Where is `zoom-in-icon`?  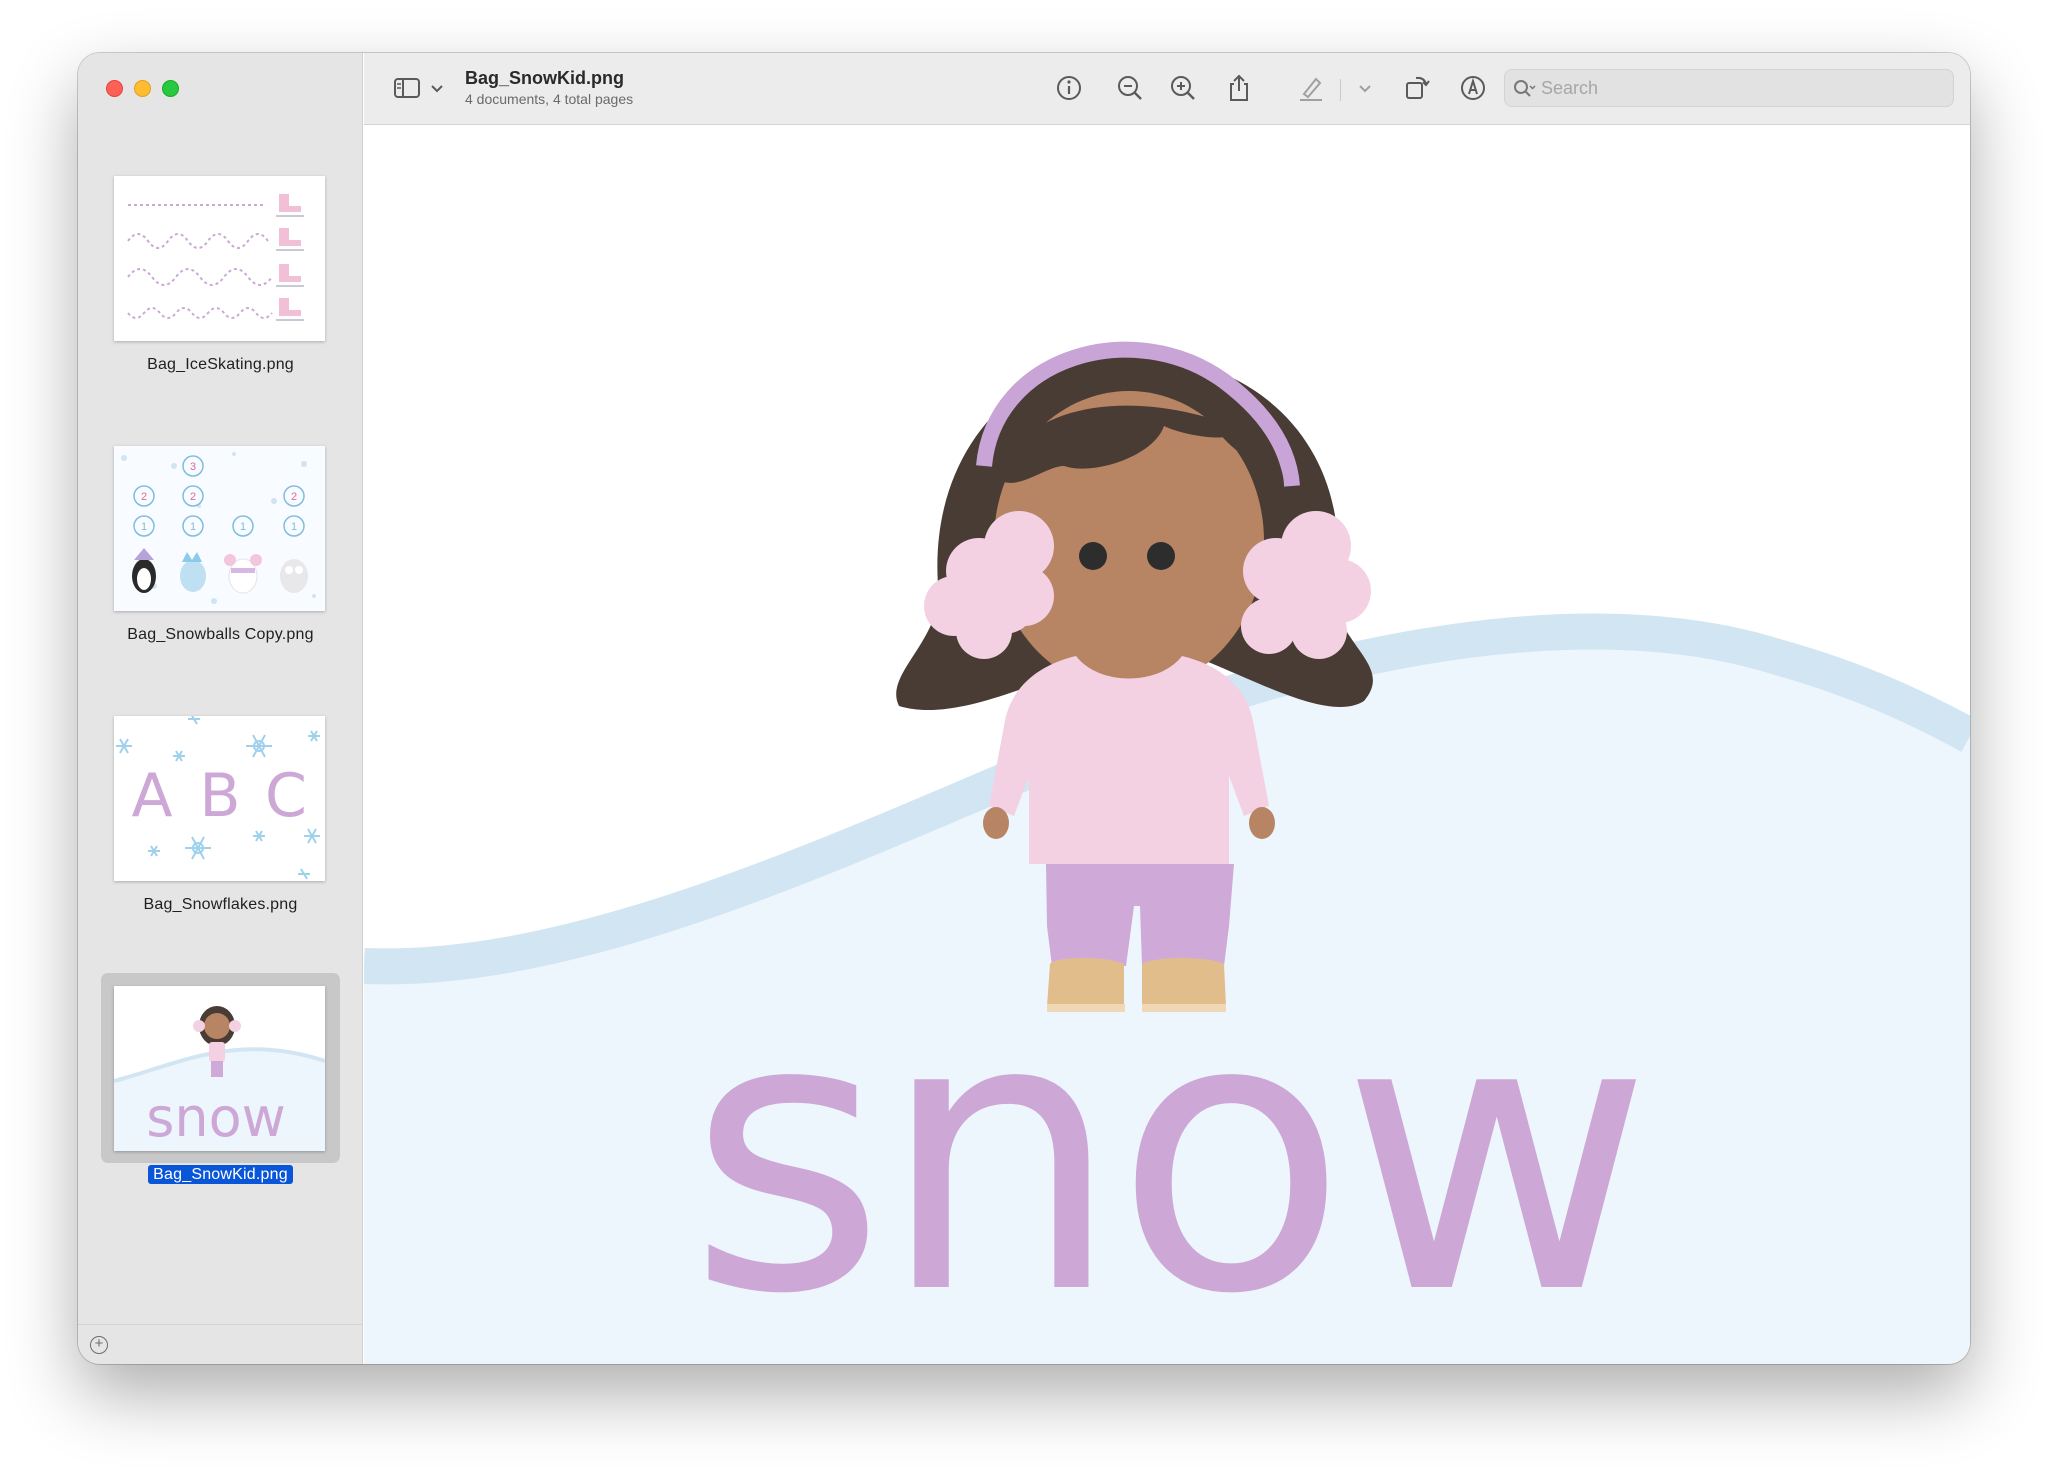 zoom-in-icon is located at coordinates (1183, 88).